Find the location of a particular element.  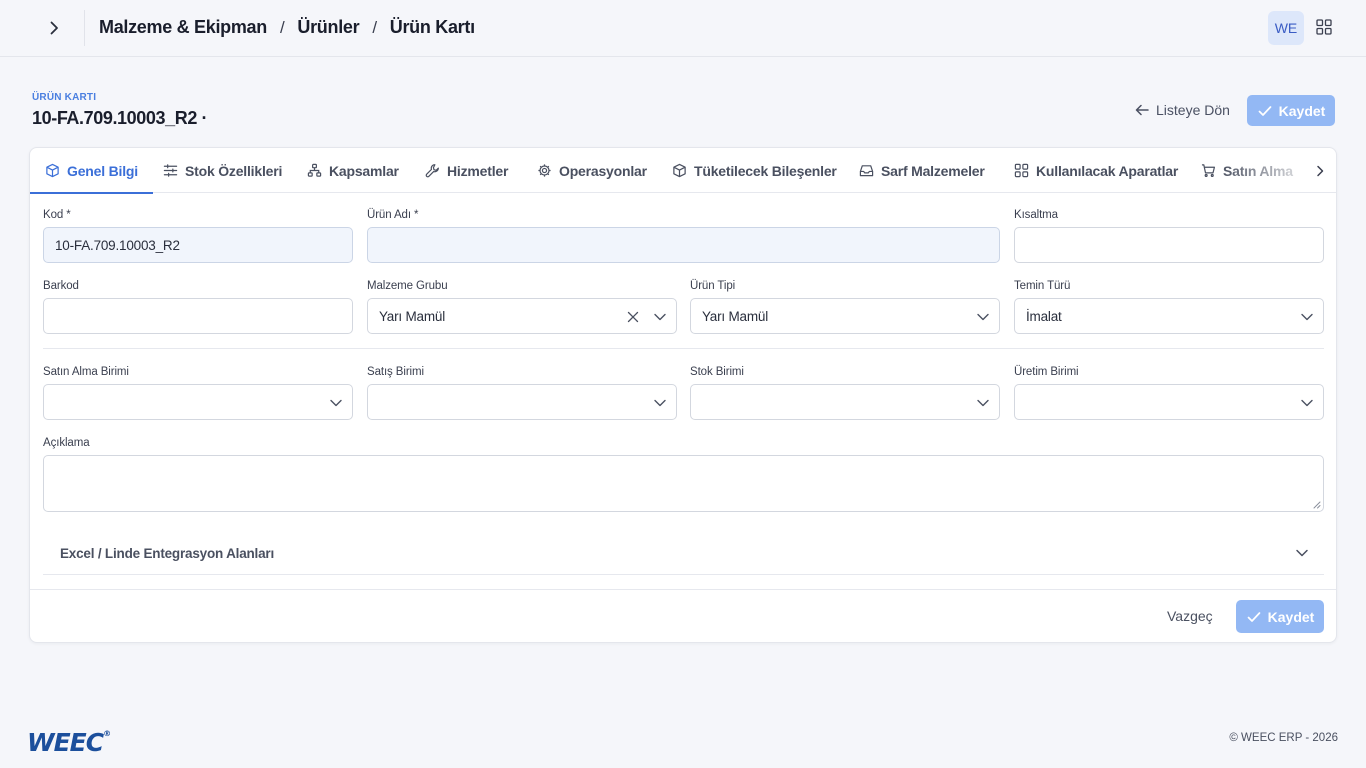

clear-icon is located at coordinates (633, 317).